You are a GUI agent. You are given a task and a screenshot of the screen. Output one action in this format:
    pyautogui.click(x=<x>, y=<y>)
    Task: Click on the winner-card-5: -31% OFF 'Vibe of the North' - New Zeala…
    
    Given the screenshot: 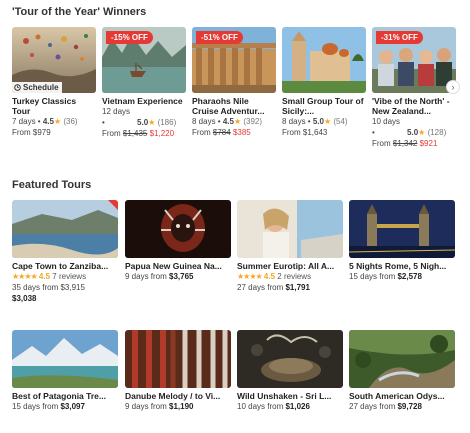 What is the action you would take?
    pyautogui.click(x=414, y=88)
    